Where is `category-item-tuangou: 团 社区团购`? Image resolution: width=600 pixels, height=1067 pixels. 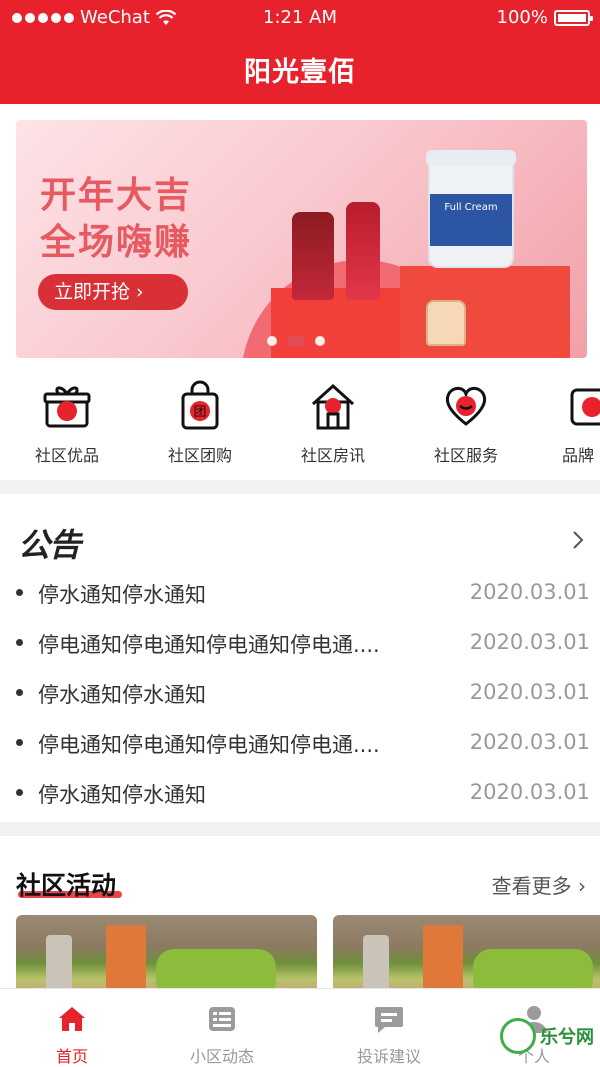
category-item-tuangou: 团 社区团购 is located at coordinates (200, 423).